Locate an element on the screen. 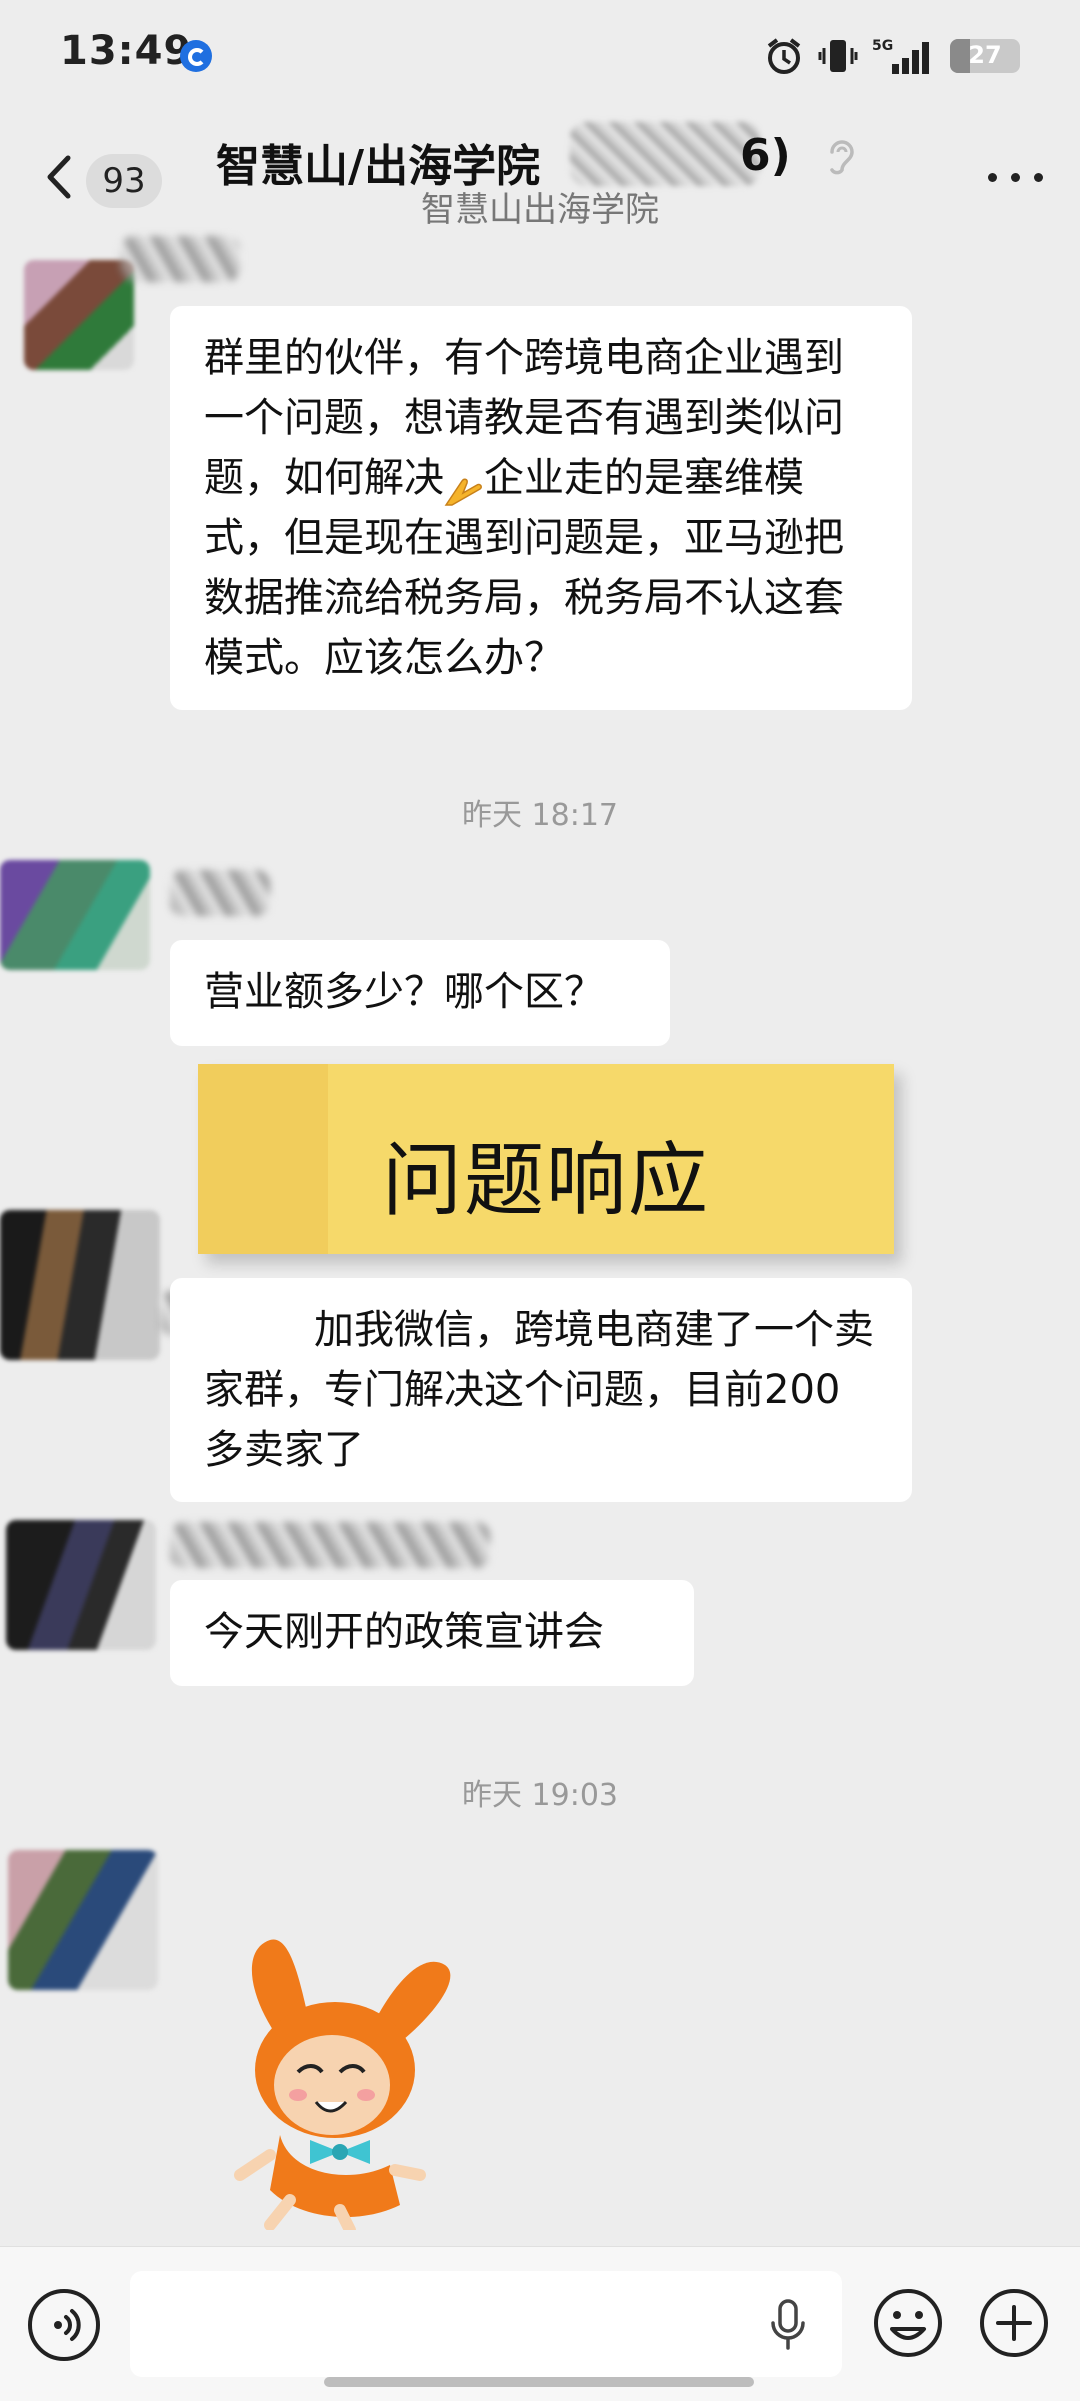 Image resolution: width=1080 pixels, height=2401 pixels. orange-bunny-sticker is located at coordinates (345, 2078).